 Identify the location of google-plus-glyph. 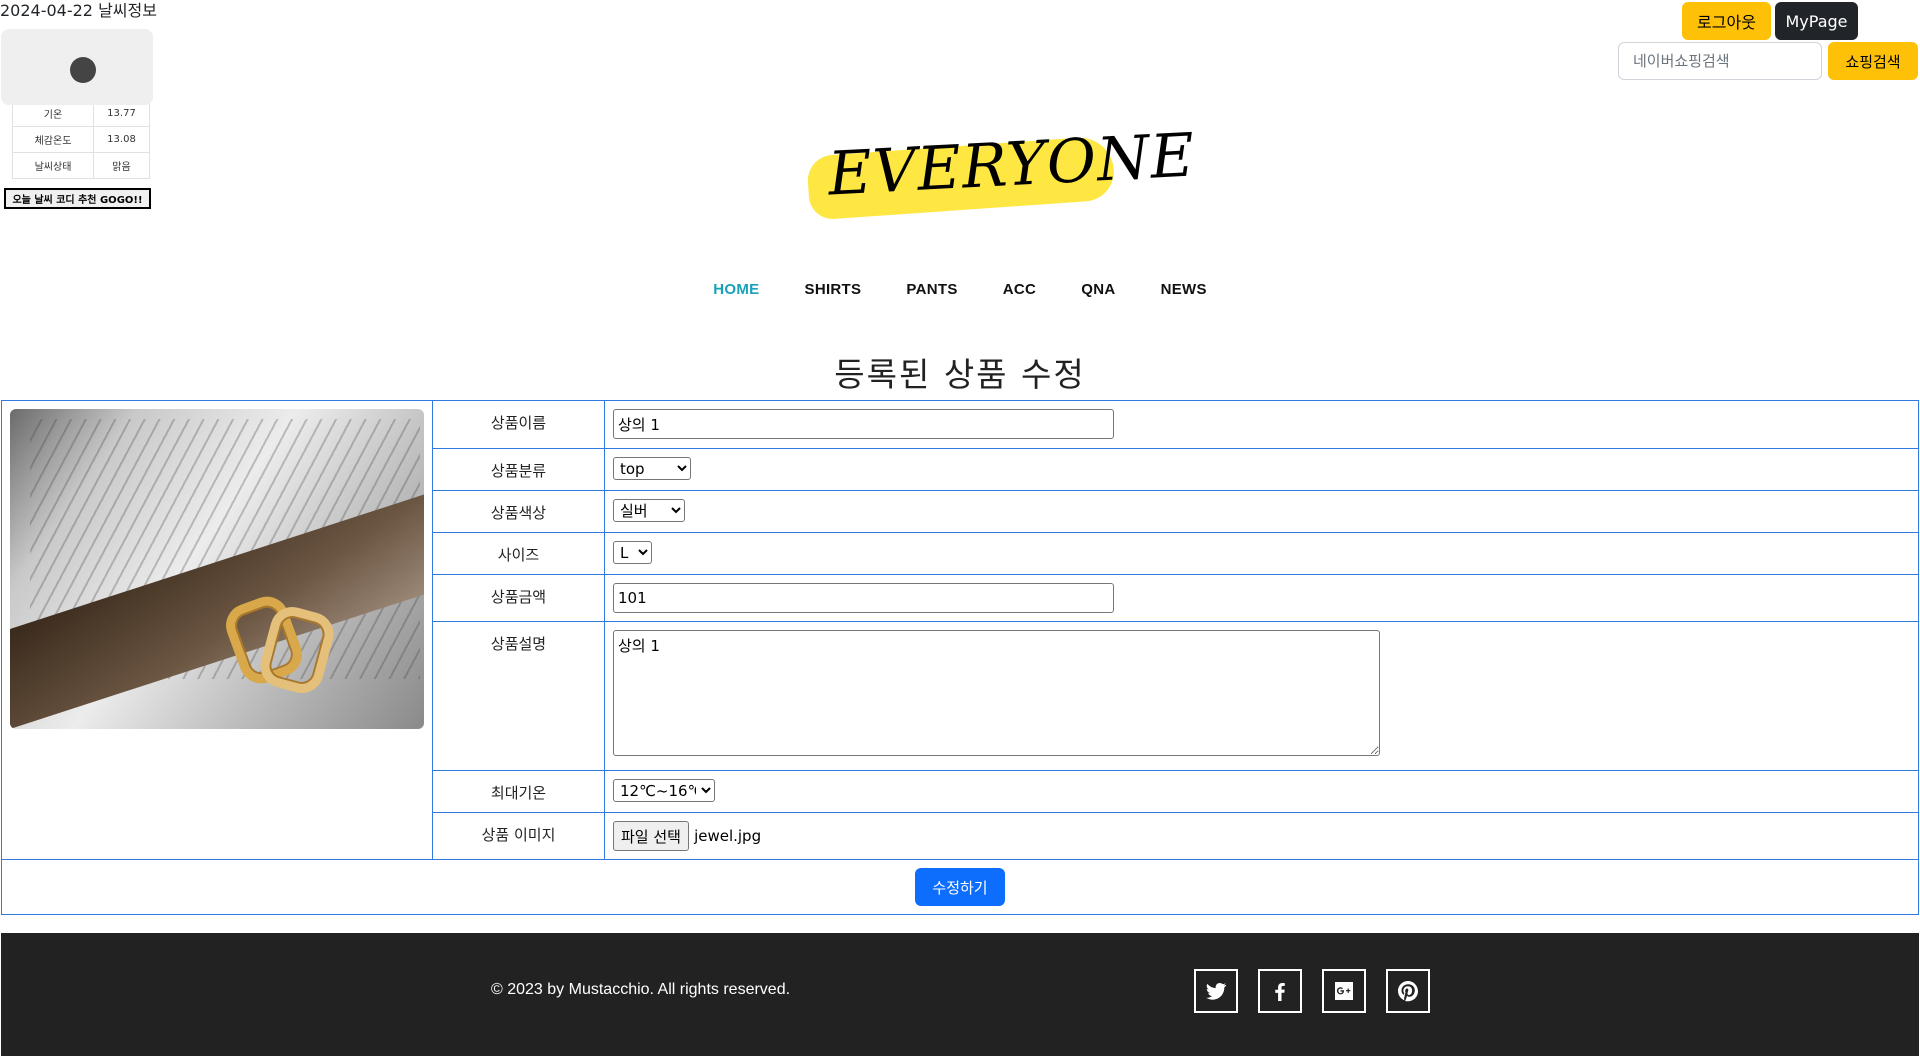
(1344, 991).